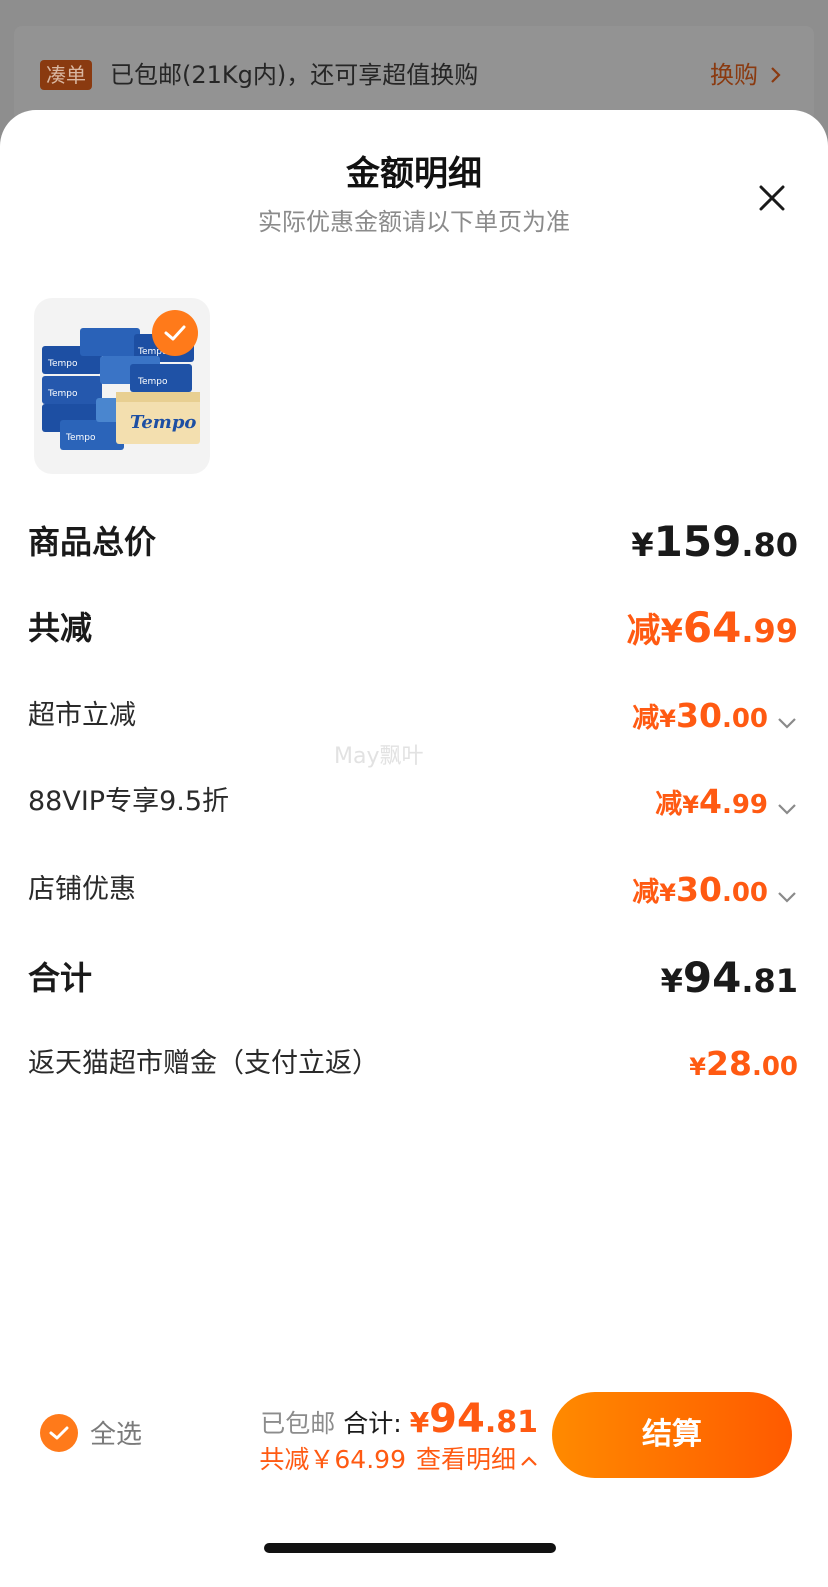  What do you see at coordinates (372, 1423) in the screenshot?
I see `total-label: 合计:` at bounding box center [372, 1423].